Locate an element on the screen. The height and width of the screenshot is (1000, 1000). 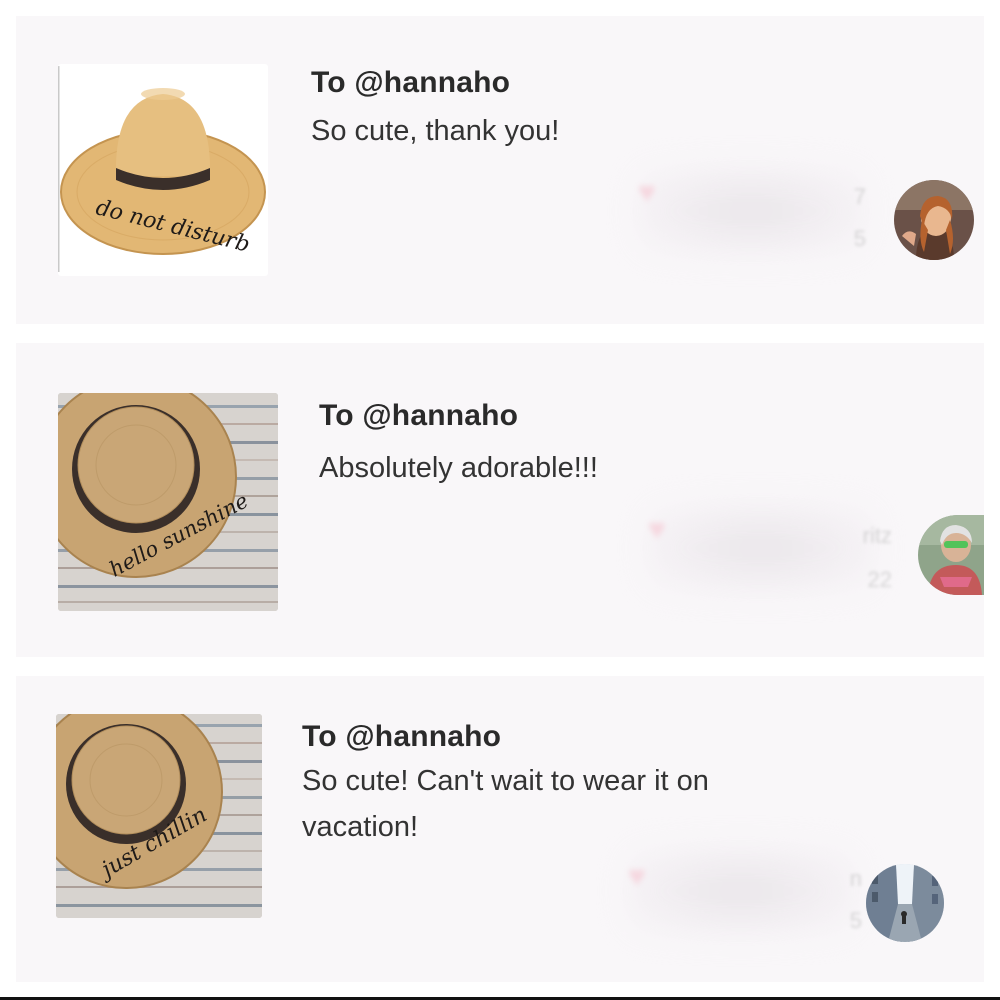
commenter-name: n is located at coordinates (855, 878).